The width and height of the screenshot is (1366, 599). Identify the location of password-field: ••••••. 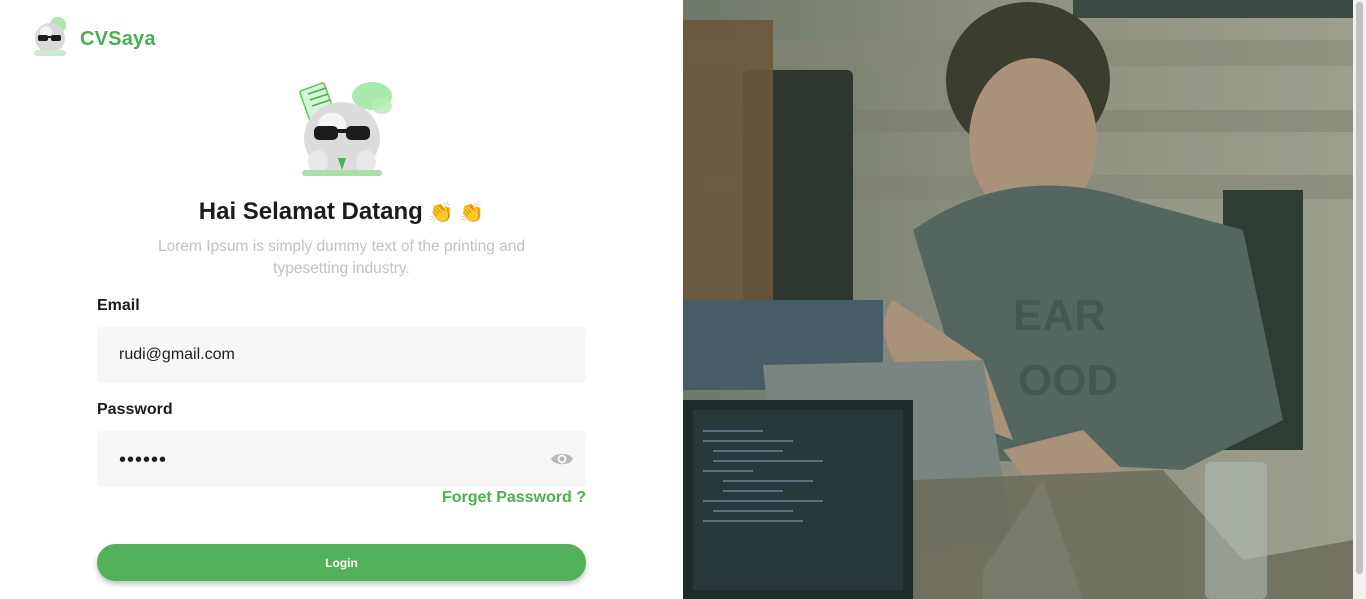
(341, 459).